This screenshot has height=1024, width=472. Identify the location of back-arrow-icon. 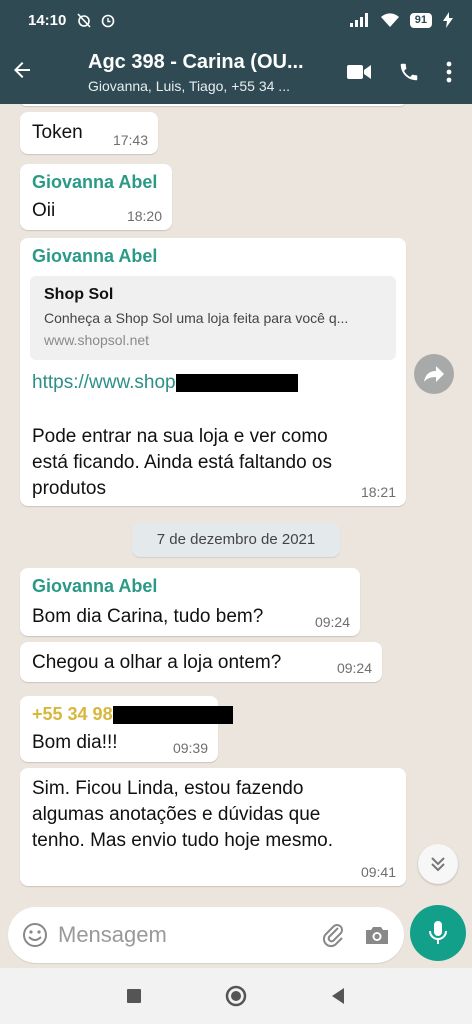
(22, 69).